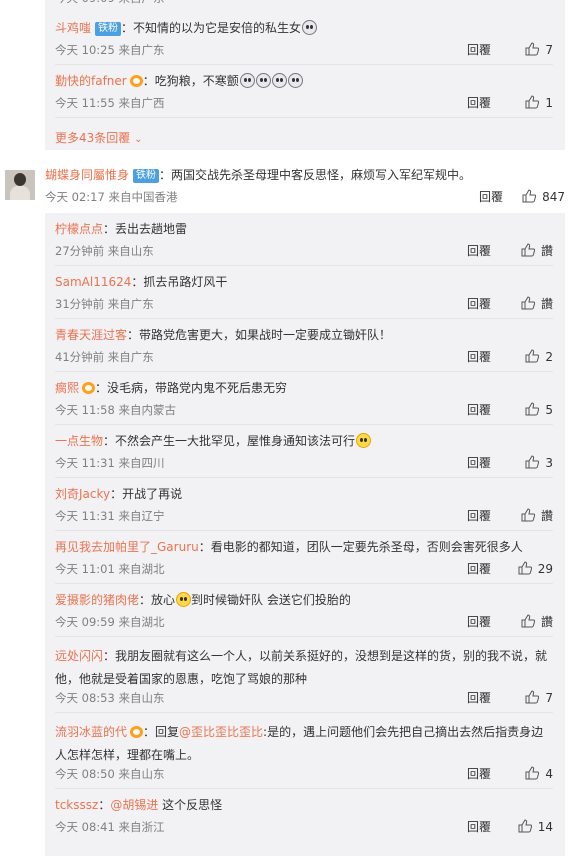 This screenshot has height=856, width=577. What do you see at coordinates (97, 600) in the screenshot?
I see `reply-username: 爱摄影的猪肉佬` at bounding box center [97, 600].